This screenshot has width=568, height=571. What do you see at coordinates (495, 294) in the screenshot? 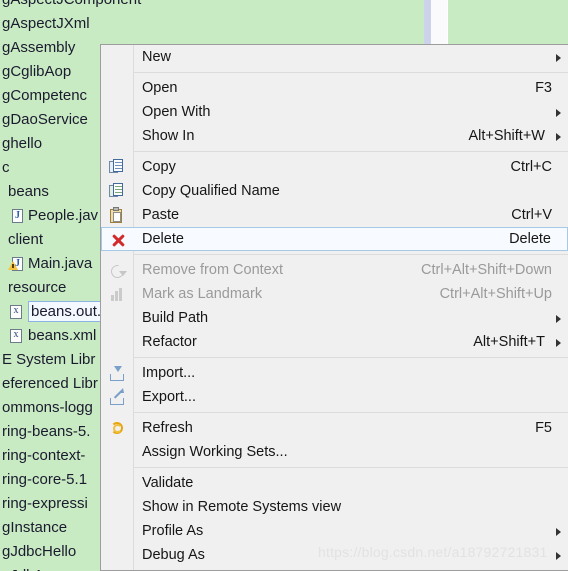
I see `menu-item-shortcut: Ctrl+Alt+Shift+Up` at bounding box center [495, 294].